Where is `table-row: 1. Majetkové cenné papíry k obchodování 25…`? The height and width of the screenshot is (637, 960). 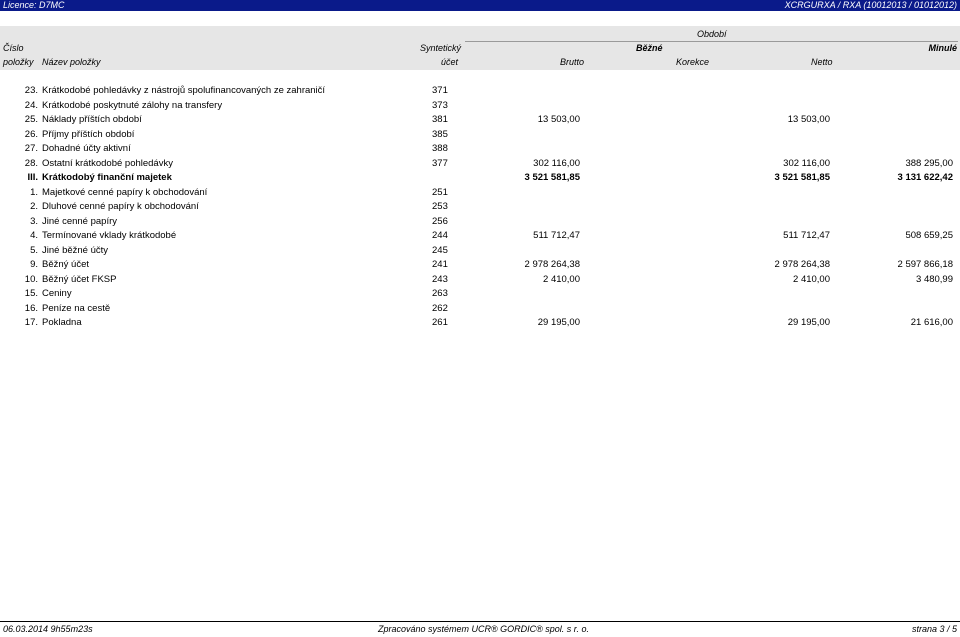 table-row: 1. Majetkové cenné papíry k obchodování 25… is located at coordinates (480, 193).